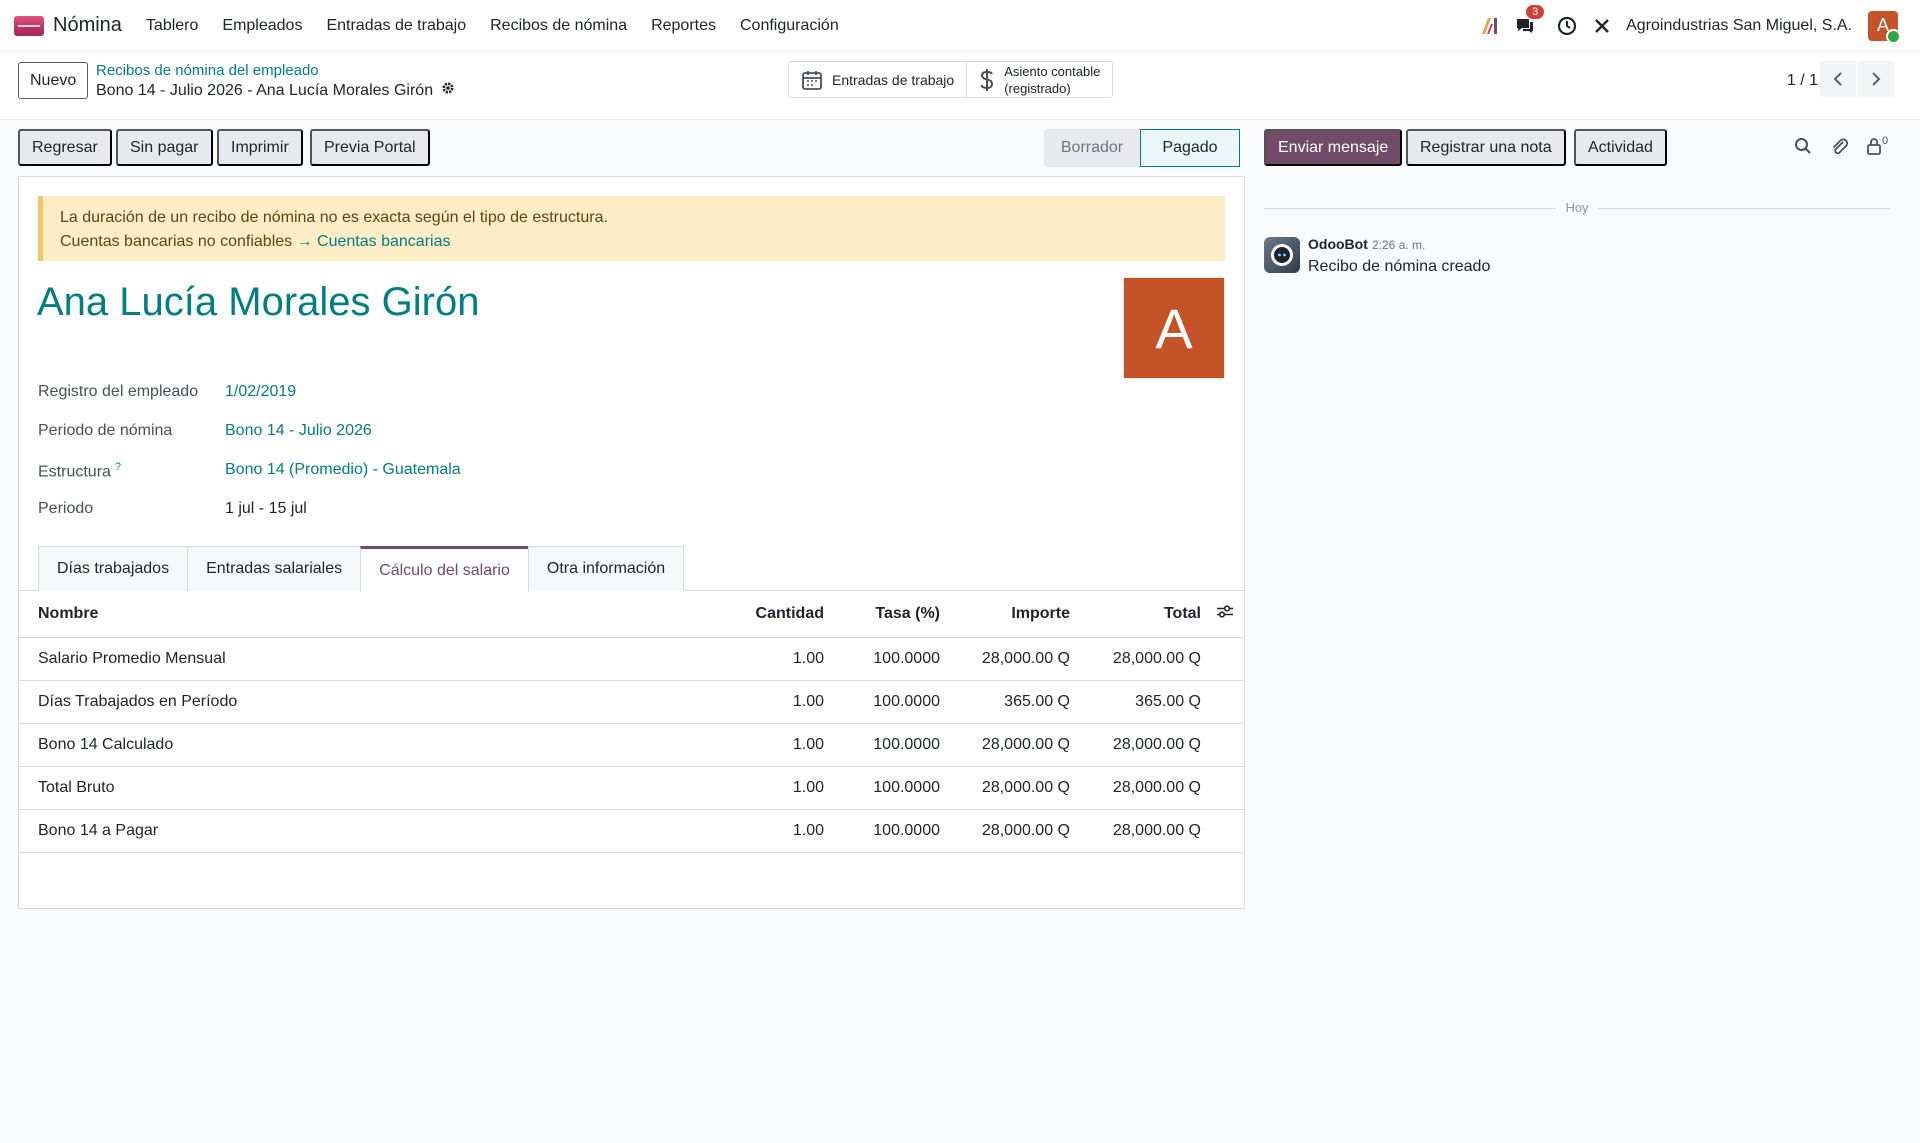 This screenshot has height=1143, width=1920. Describe the element at coordinates (66, 508) in the screenshot. I see `periodo-label: Periodo` at that location.